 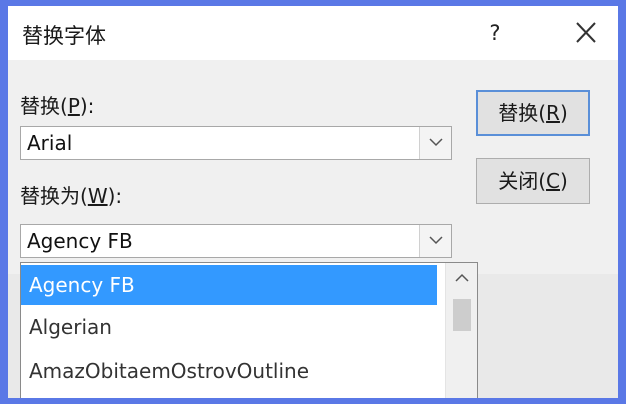 What do you see at coordinates (64, 36) in the screenshot?
I see `dialog-title: 替换字体` at bounding box center [64, 36].